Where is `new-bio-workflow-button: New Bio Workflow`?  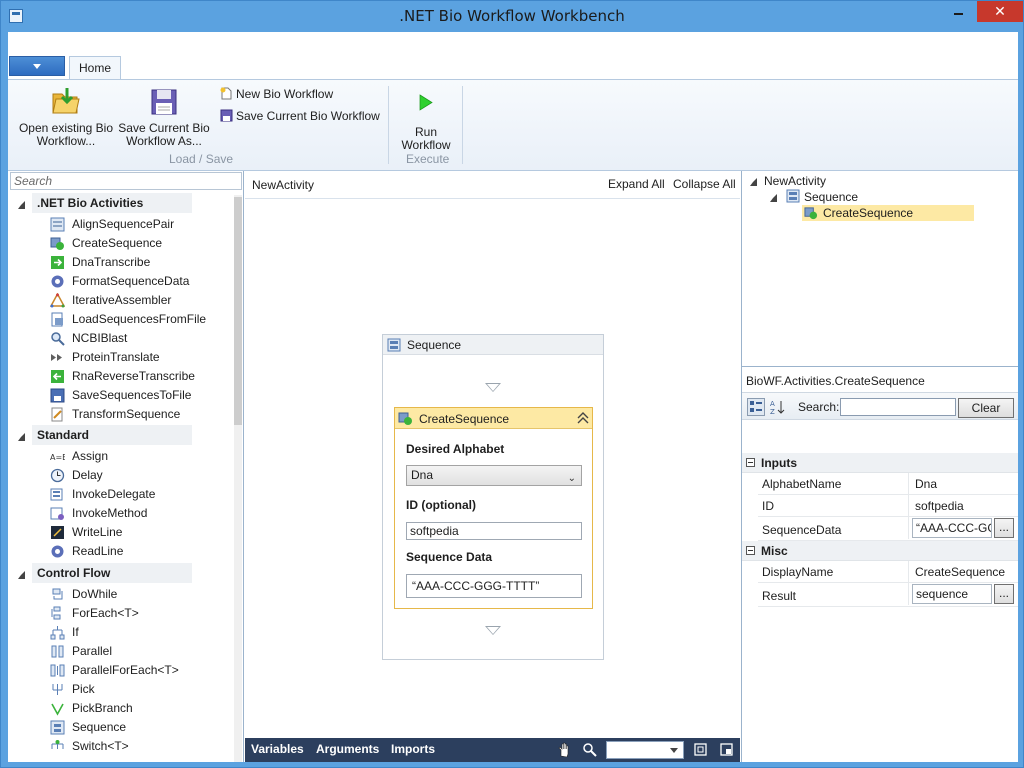
new-bio-workflow-button: New Bio Workflow is located at coordinates (276, 94).